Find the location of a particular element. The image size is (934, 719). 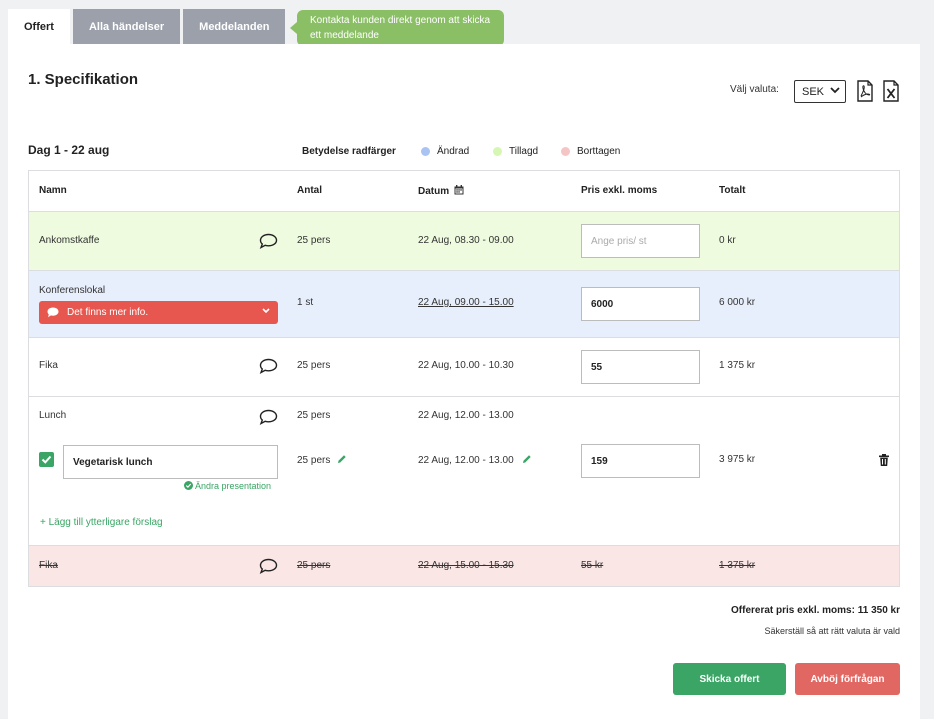

legend-label: Ändrad is located at coordinates (453, 151).